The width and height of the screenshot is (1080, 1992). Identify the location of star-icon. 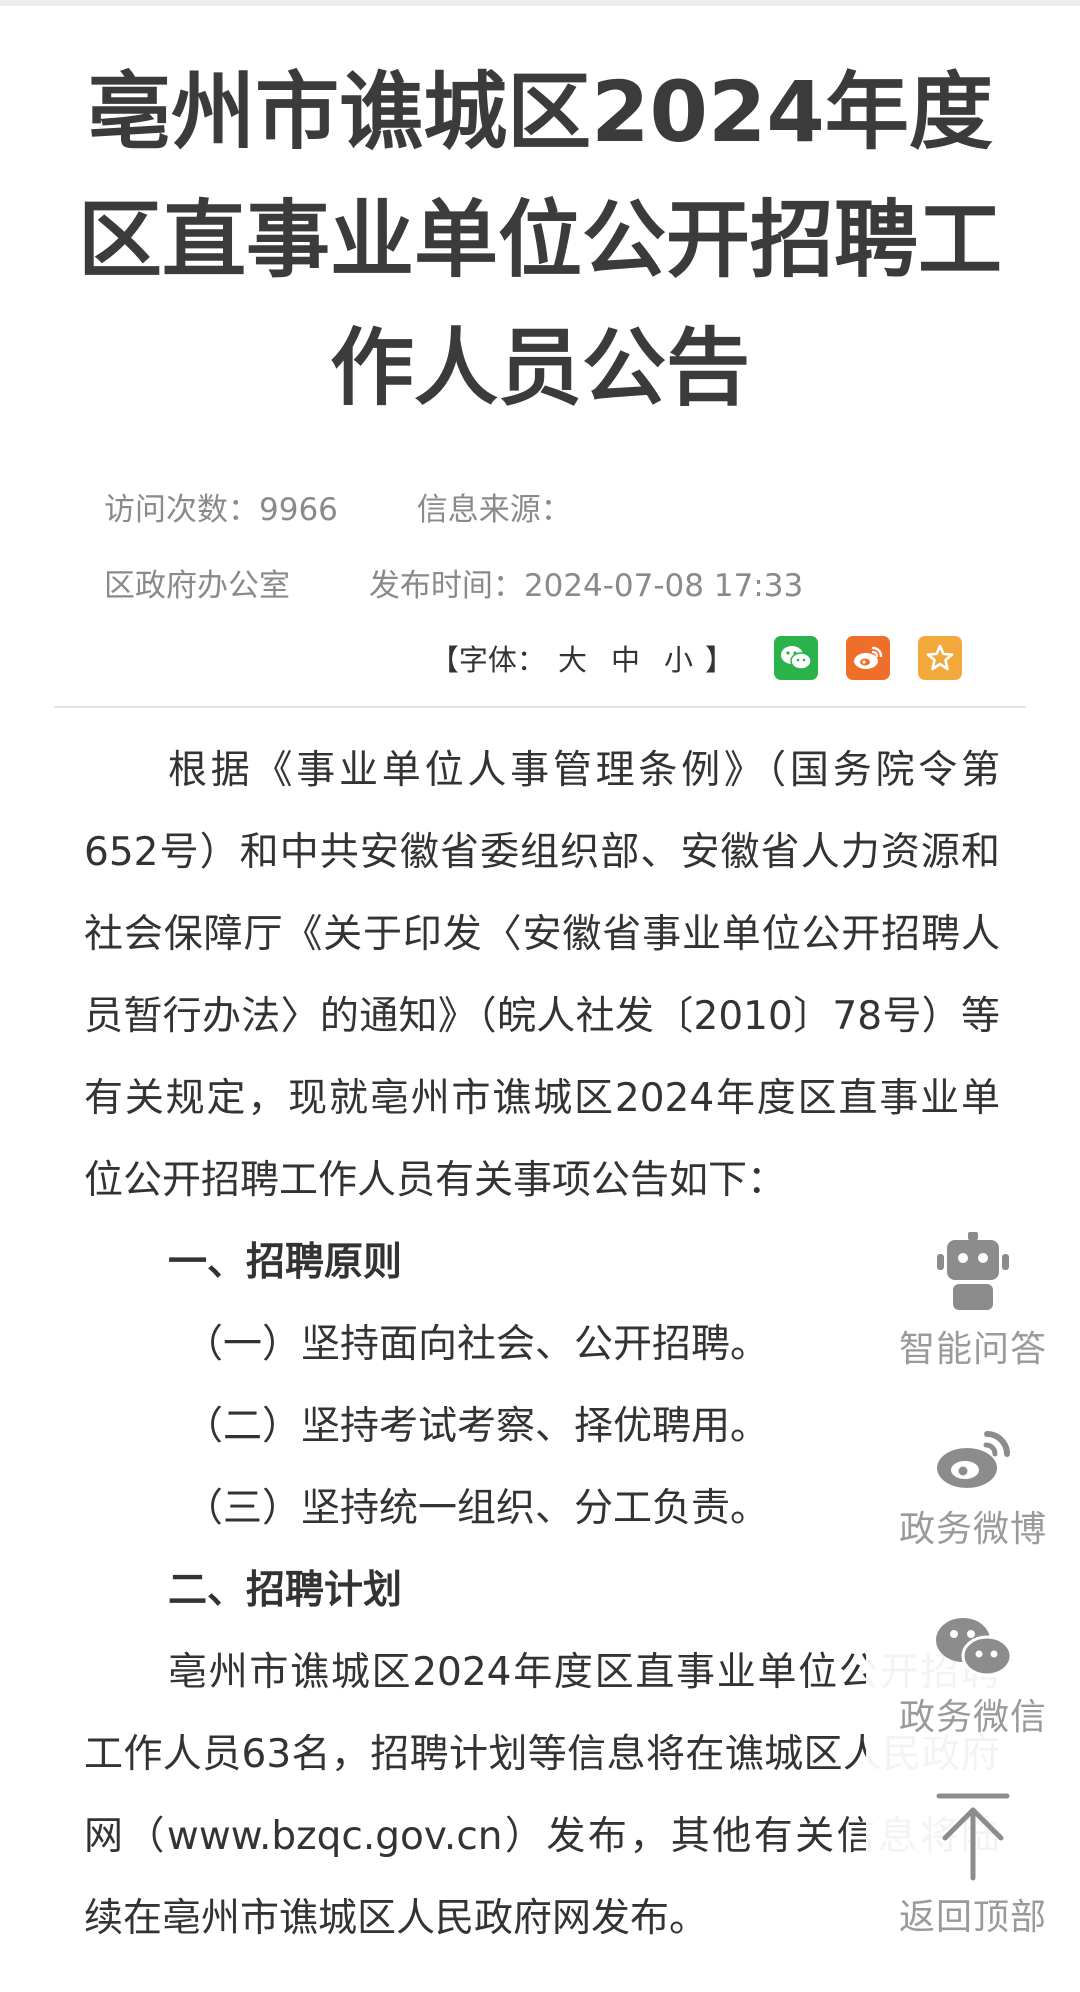
(940, 657).